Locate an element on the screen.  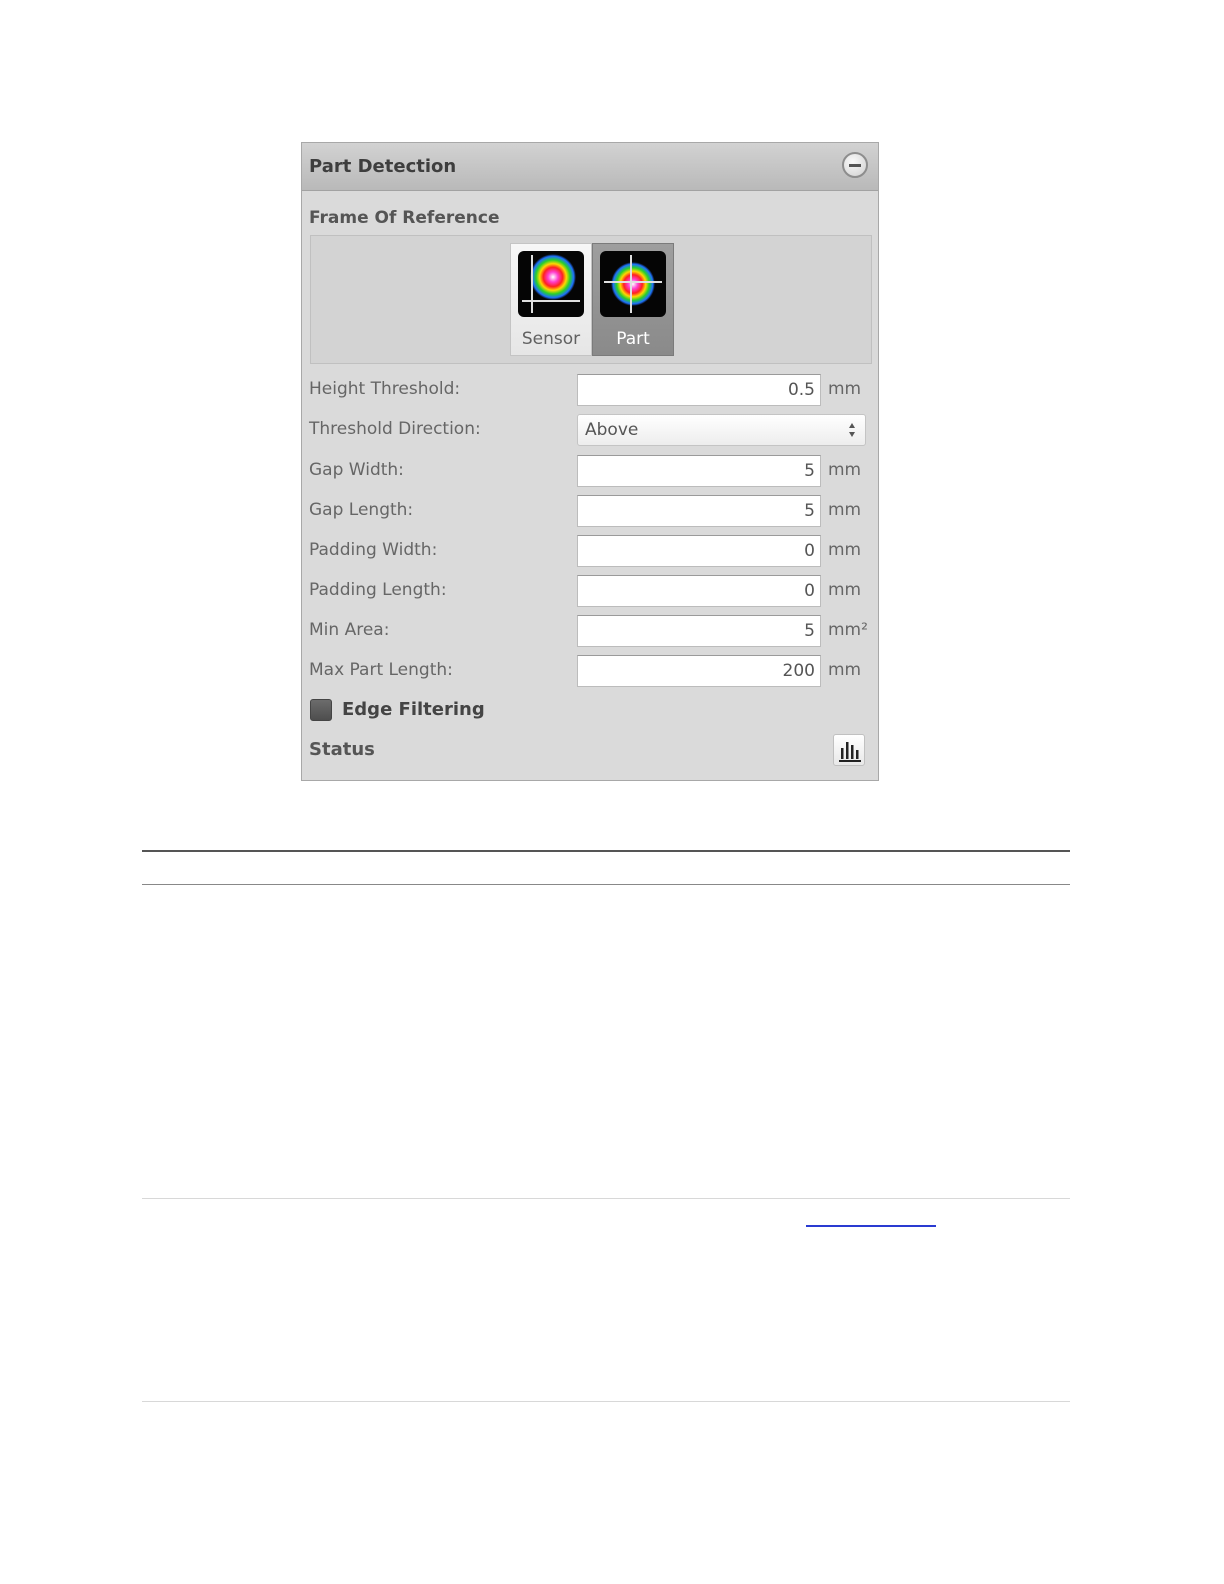
bar-chart-icon is located at coordinates (850, 752).